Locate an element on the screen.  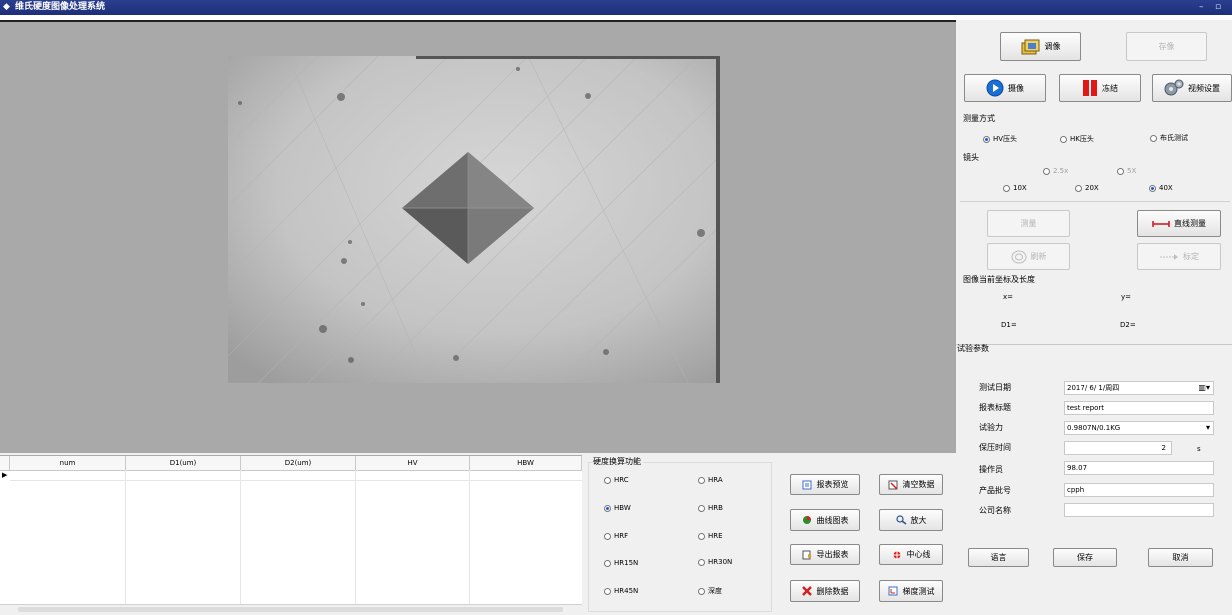
hold-time-input: 2 is located at coordinates (1118, 448).